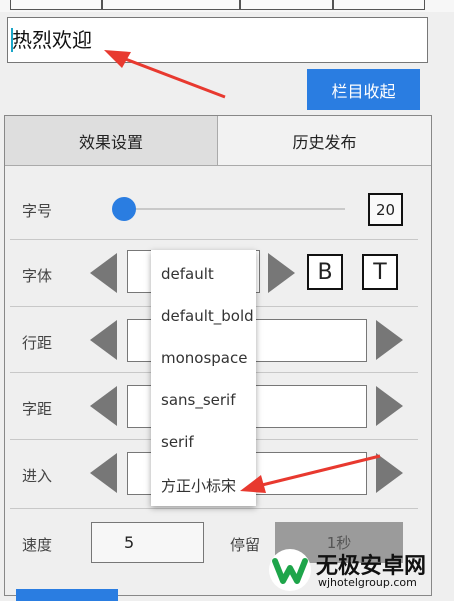 The width and height of the screenshot is (454, 601). I want to click on letter-spacing-prev-arrow-icon, so click(103, 406).